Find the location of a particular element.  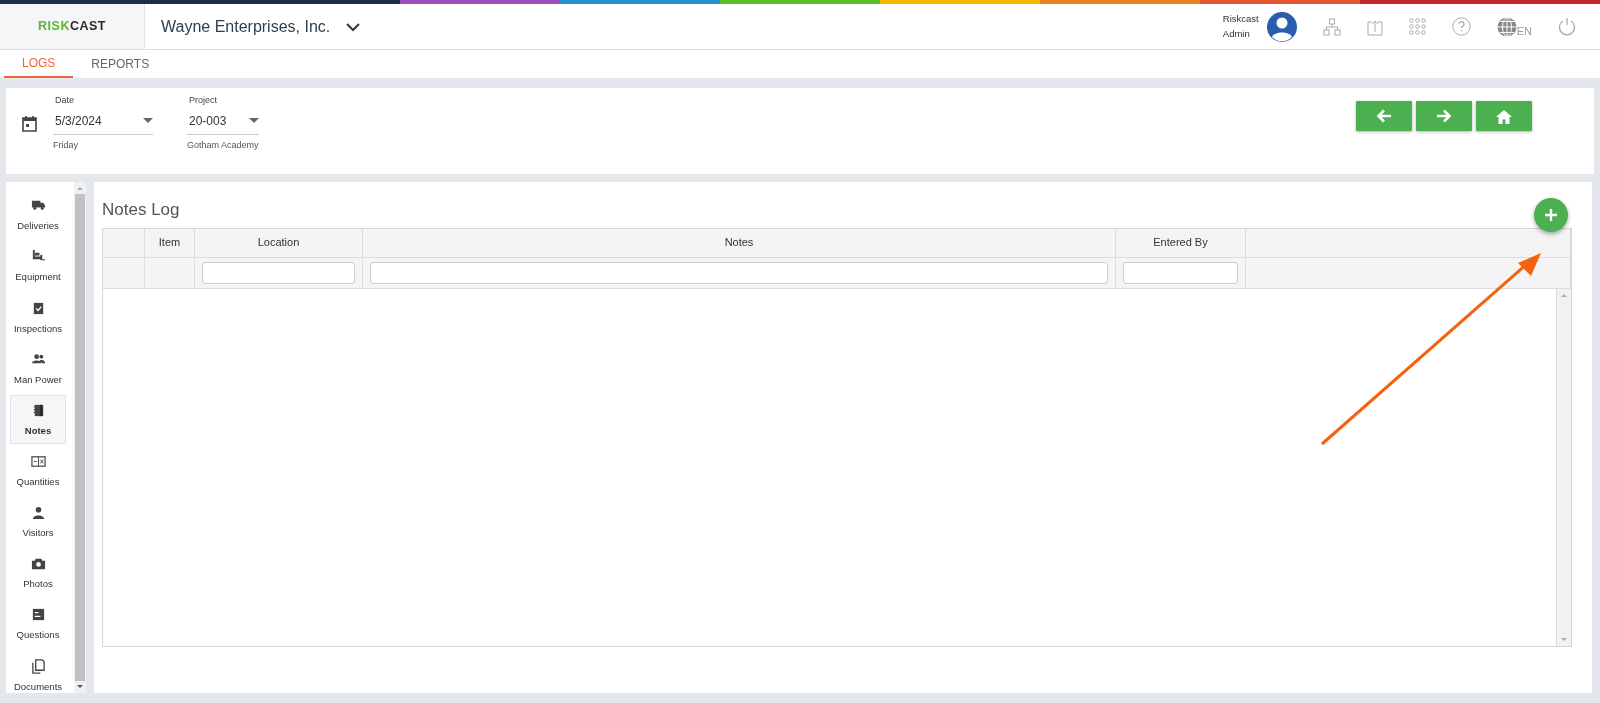

home-button is located at coordinates (1504, 116).